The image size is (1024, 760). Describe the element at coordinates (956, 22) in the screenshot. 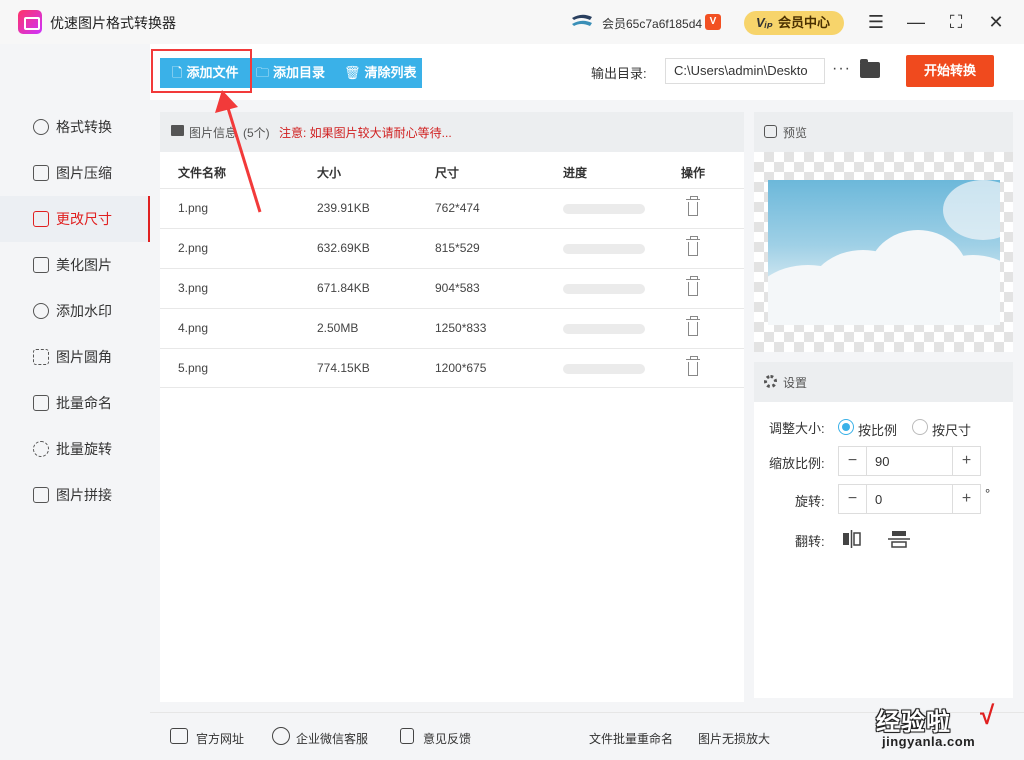

I see `maximize-button: ⛶` at that location.